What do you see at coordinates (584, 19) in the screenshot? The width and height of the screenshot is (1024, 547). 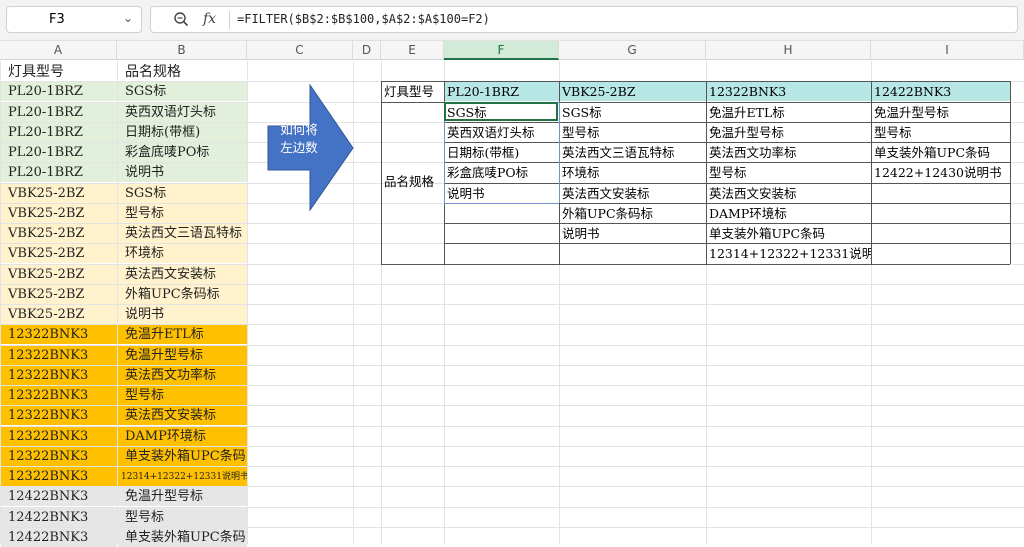 I see `formula-input-area: fx =FILTER($B$2:$B$100,$A$2:$A$100=F2)` at bounding box center [584, 19].